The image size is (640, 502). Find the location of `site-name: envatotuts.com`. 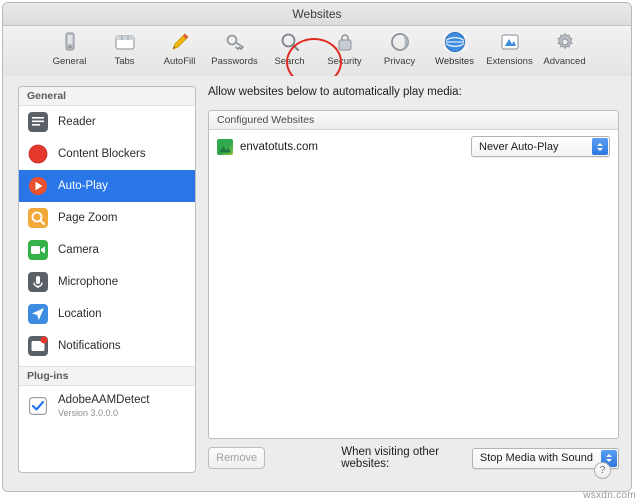

site-name: envatotuts.com is located at coordinates (279, 146).